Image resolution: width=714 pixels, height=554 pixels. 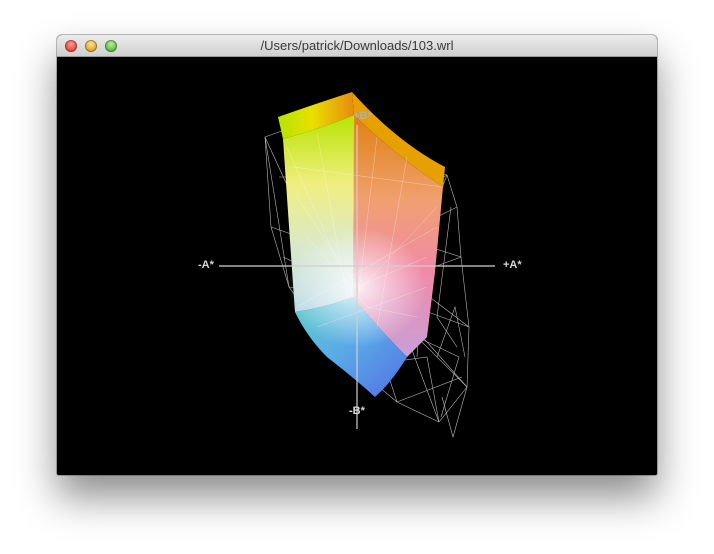 I want to click on color-gamut-solid, so click(x=361, y=244).